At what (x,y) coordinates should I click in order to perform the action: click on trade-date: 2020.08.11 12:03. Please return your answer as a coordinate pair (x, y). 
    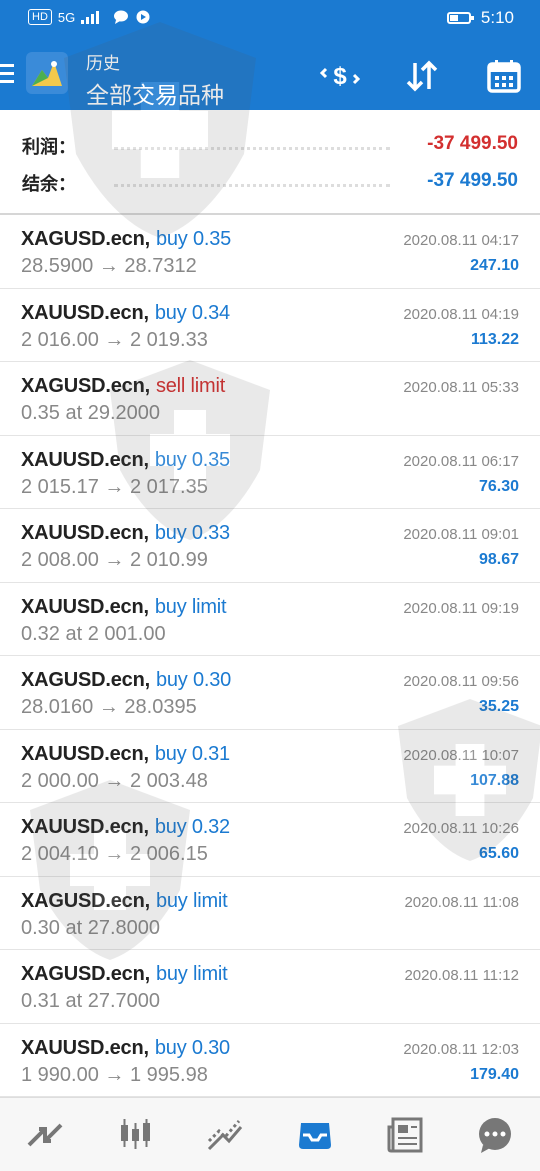
    Looking at the image, I should click on (461, 1049).